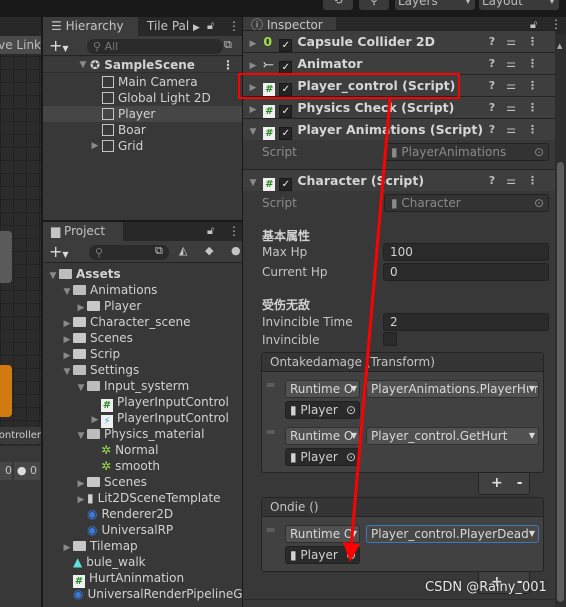  Describe the element at coordinates (351, 552) in the screenshot. I see `arrow-head` at that location.